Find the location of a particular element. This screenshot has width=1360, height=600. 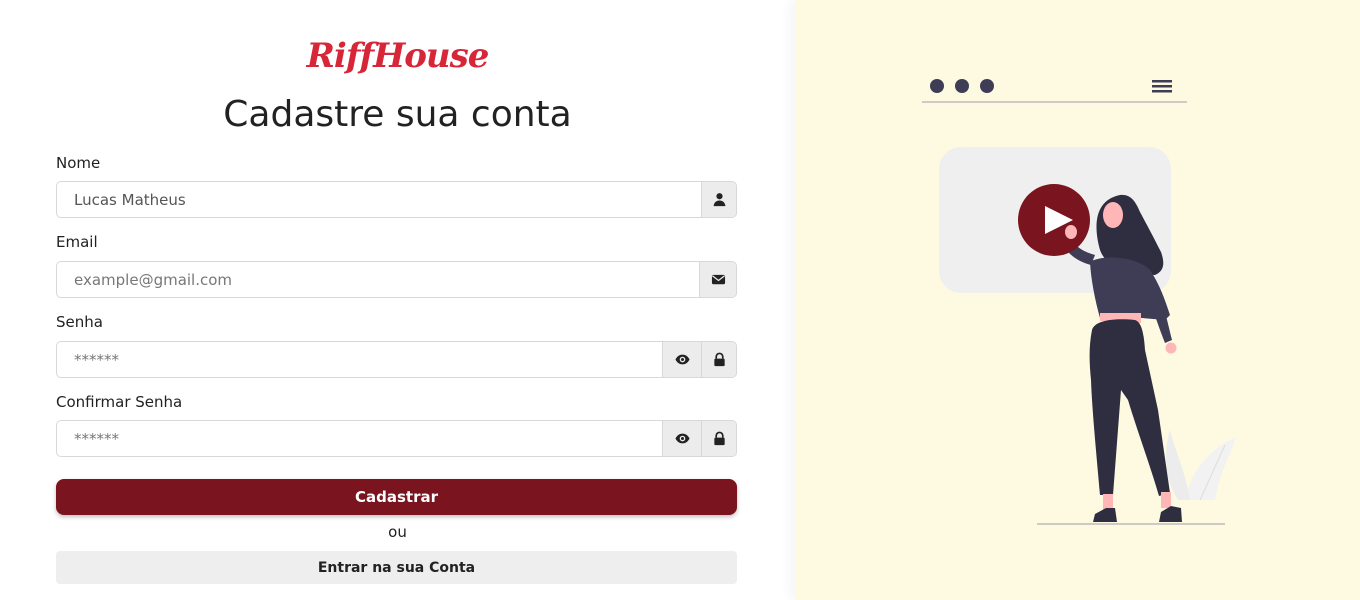

confirm-password-label: Confirmar Senha is located at coordinates (119, 402).